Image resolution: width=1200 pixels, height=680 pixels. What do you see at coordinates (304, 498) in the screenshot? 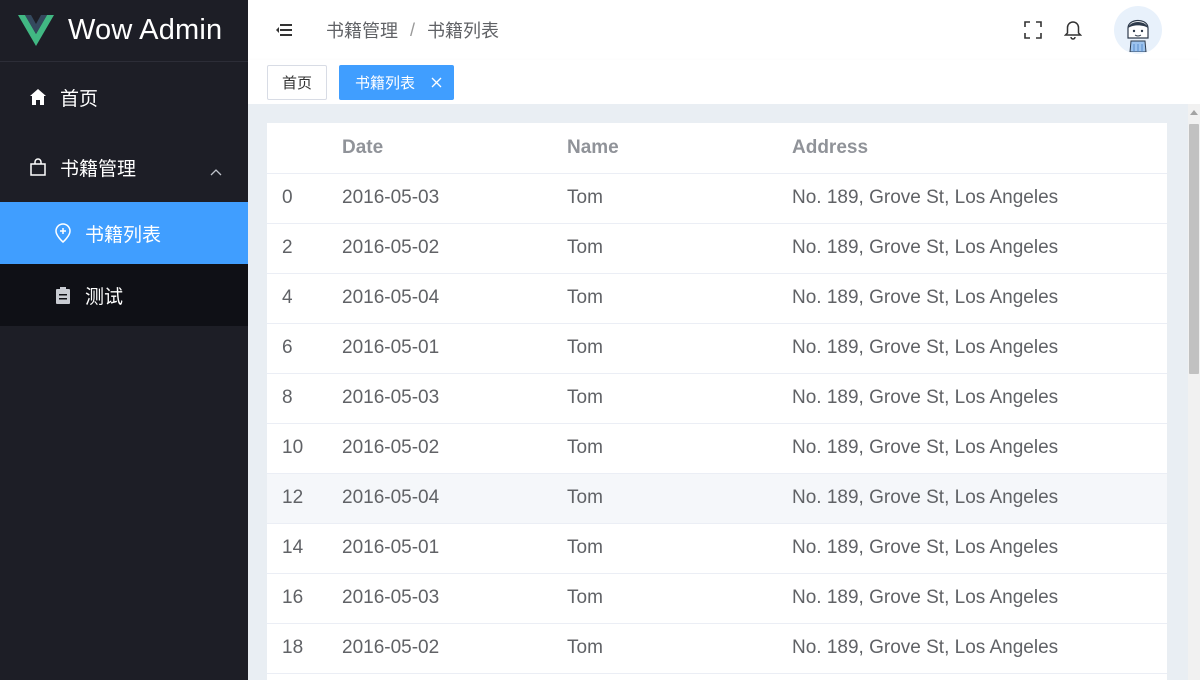
I see `cell-index: 12` at bounding box center [304, 498].